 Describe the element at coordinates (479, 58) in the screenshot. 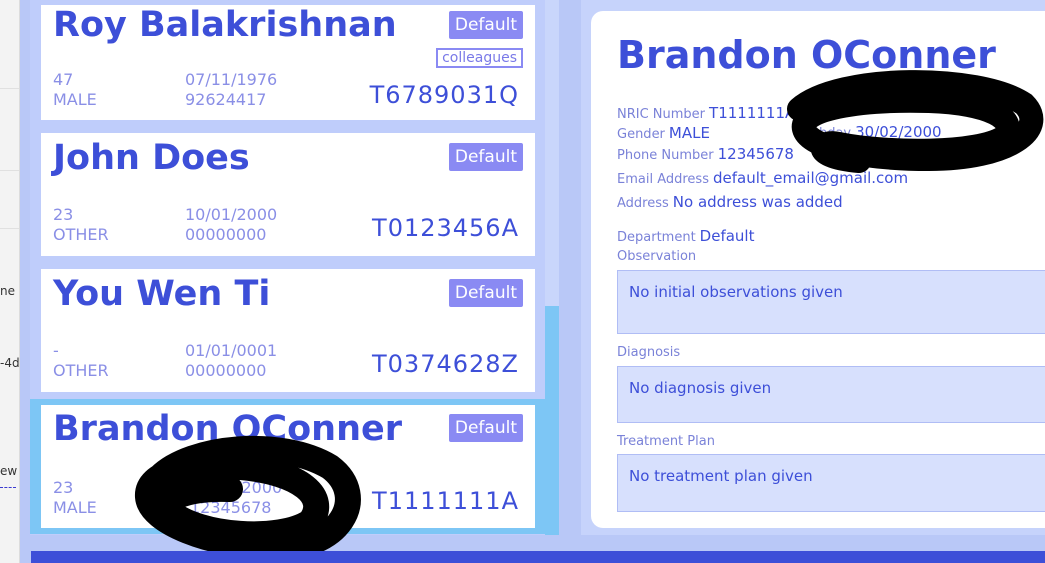

I see `tag-label: colleagues` at that location.